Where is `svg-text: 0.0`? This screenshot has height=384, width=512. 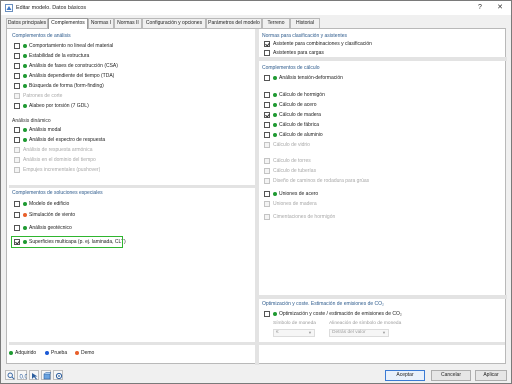 svg-text: 0.0 is located at coordinates (24, 378).